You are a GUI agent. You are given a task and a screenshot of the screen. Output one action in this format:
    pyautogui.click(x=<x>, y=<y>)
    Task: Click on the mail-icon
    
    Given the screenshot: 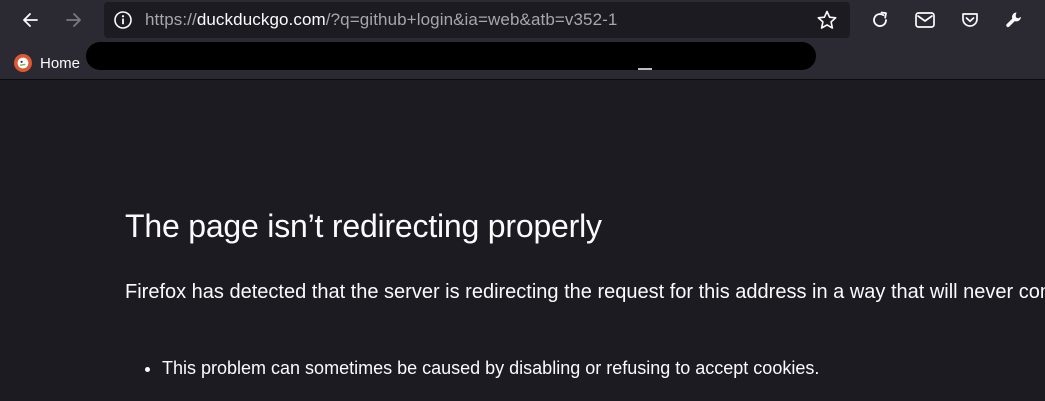 What is the action you would take?
    pyautogui.click(x=925, y=20)
    